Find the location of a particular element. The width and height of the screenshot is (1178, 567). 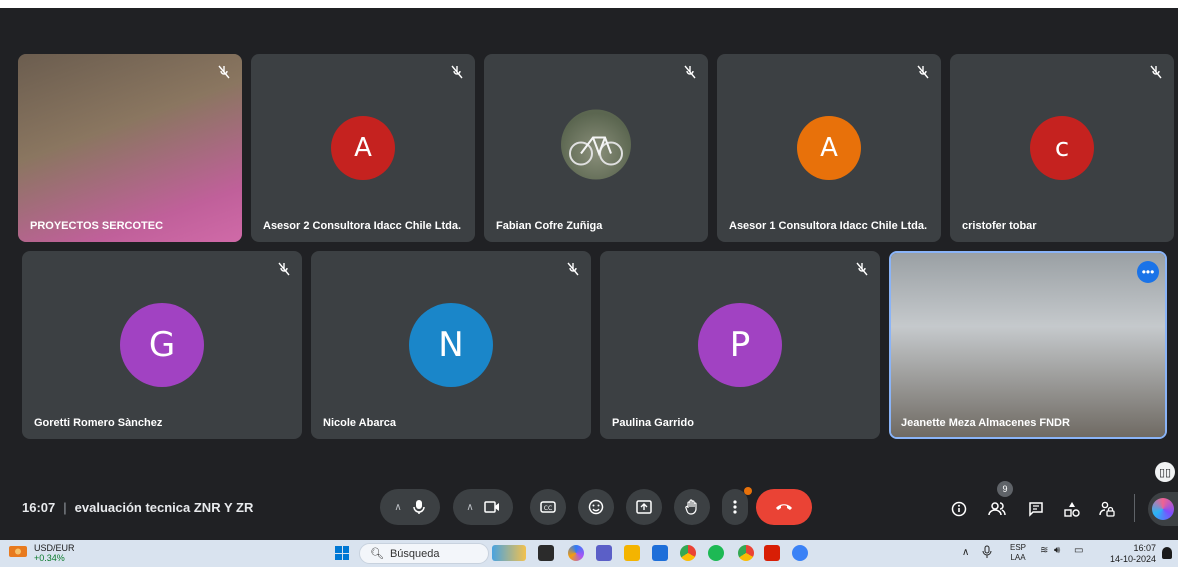

mic-button: ∧ is located at coordinates (410, 507).